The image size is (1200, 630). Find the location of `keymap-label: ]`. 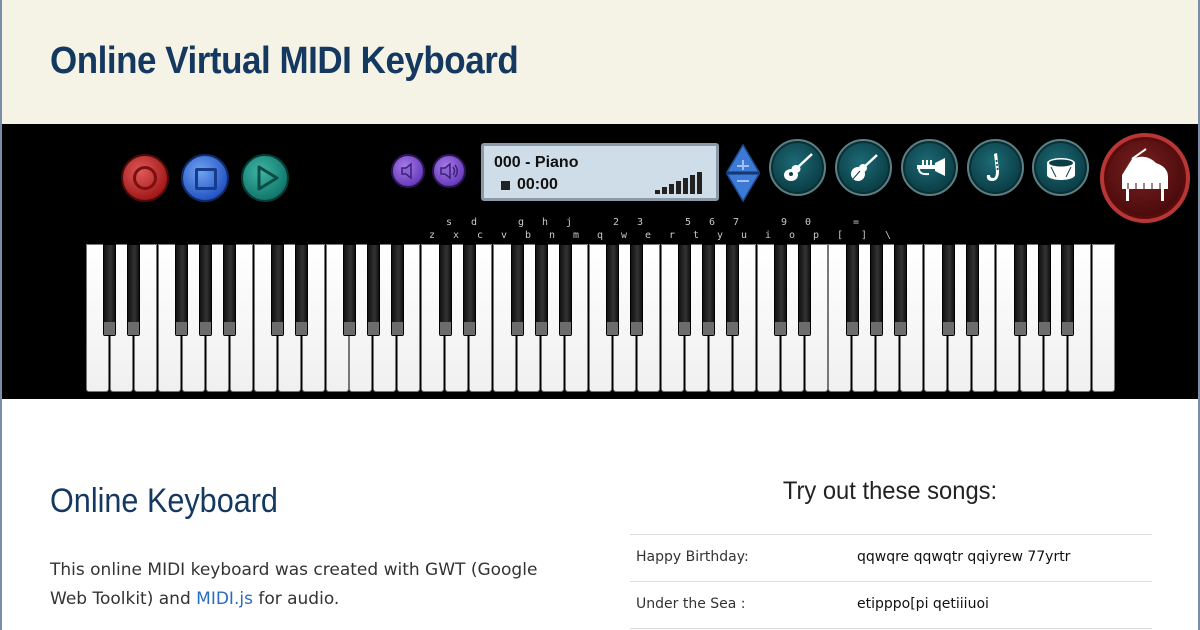

keymap-label: ] is located at coordinates (864, 235).